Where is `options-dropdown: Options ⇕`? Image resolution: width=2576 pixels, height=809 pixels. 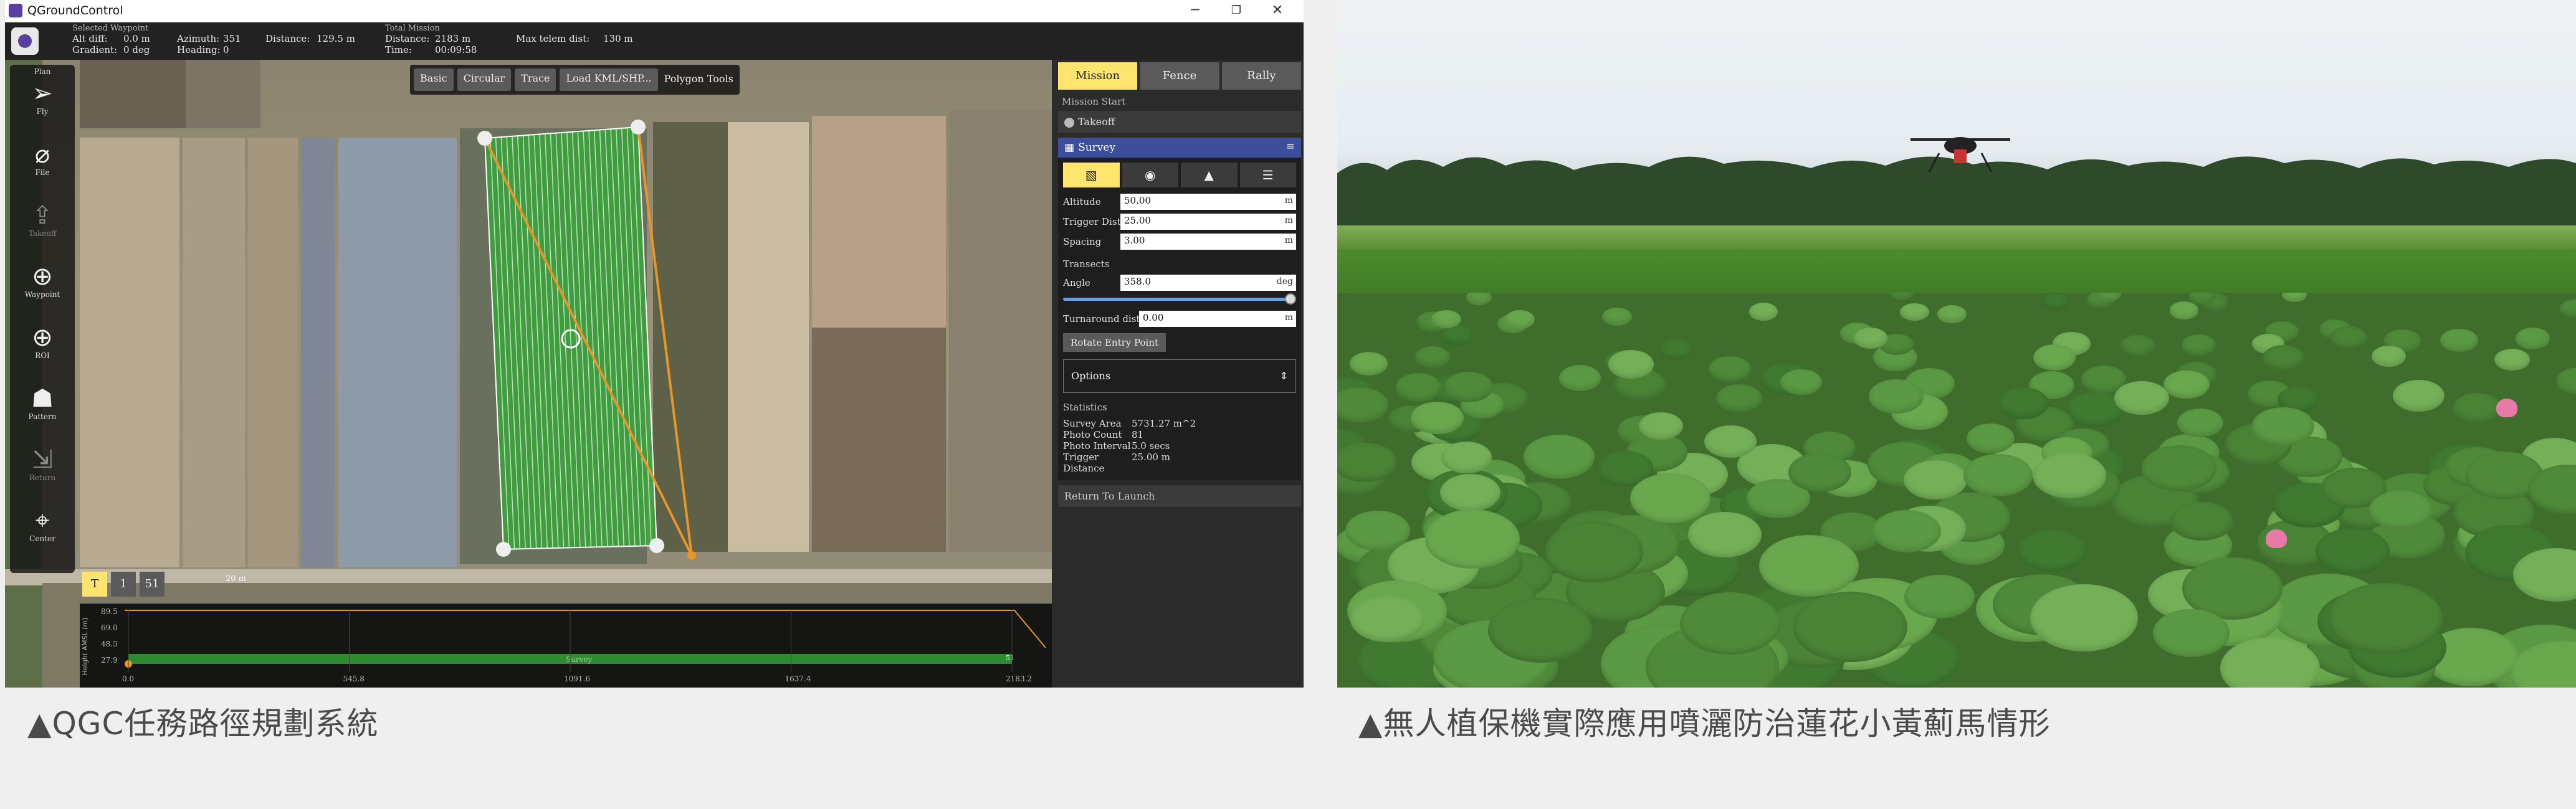
options-dropdown: Options ⇕ is located at coordinates (1179, 376).